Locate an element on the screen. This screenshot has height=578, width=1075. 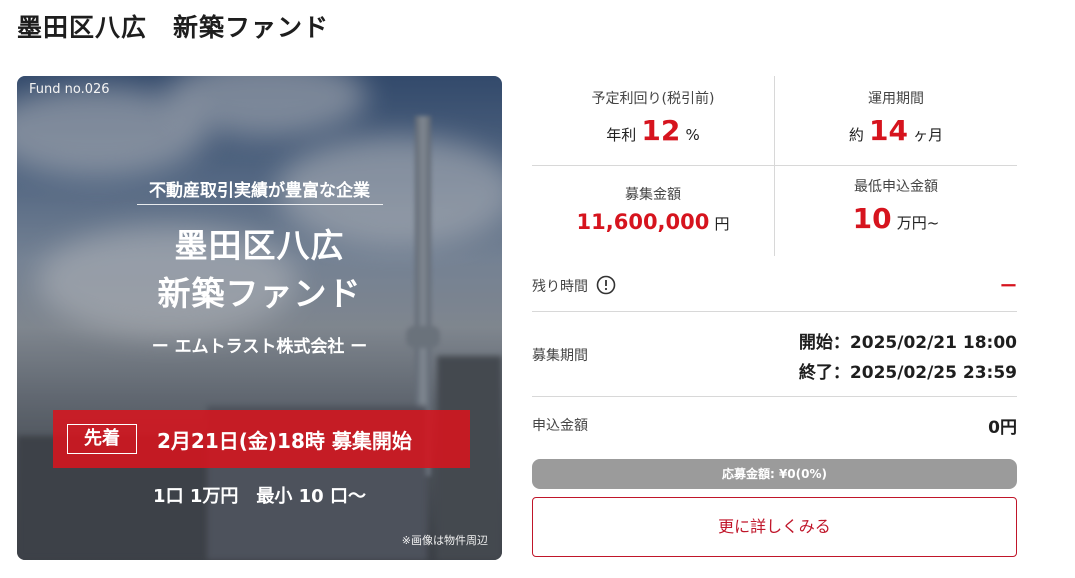
applied-amount-value: 0円 is located at coordinates (1002, 428).